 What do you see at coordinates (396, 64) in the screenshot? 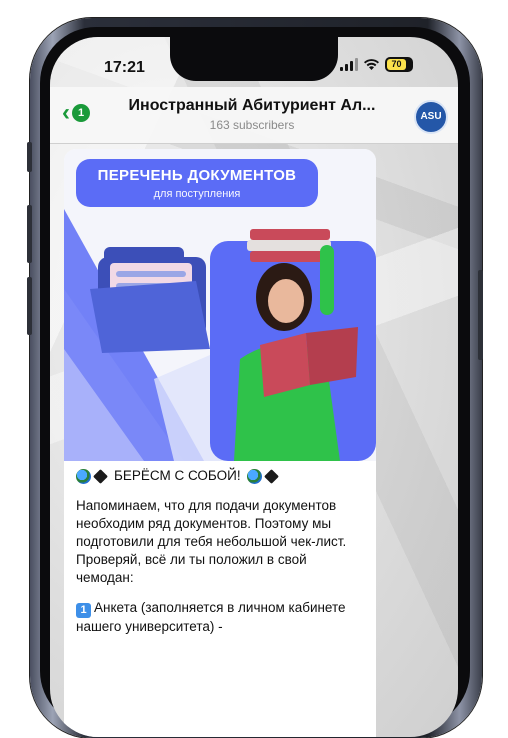
I see `battery-level: 70` at bounding box center [396, 64].